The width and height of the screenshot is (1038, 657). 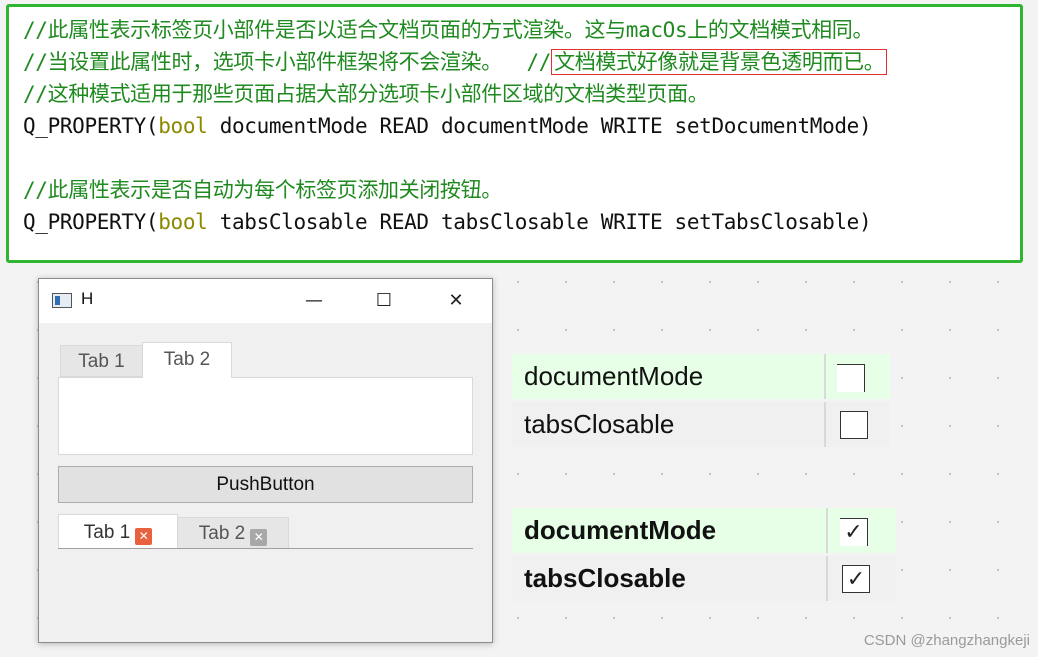 I want to click on comment-line-5: //此属性表示是否自动为每个标签页添加关闭按钮。, so click(x=262, y=190).